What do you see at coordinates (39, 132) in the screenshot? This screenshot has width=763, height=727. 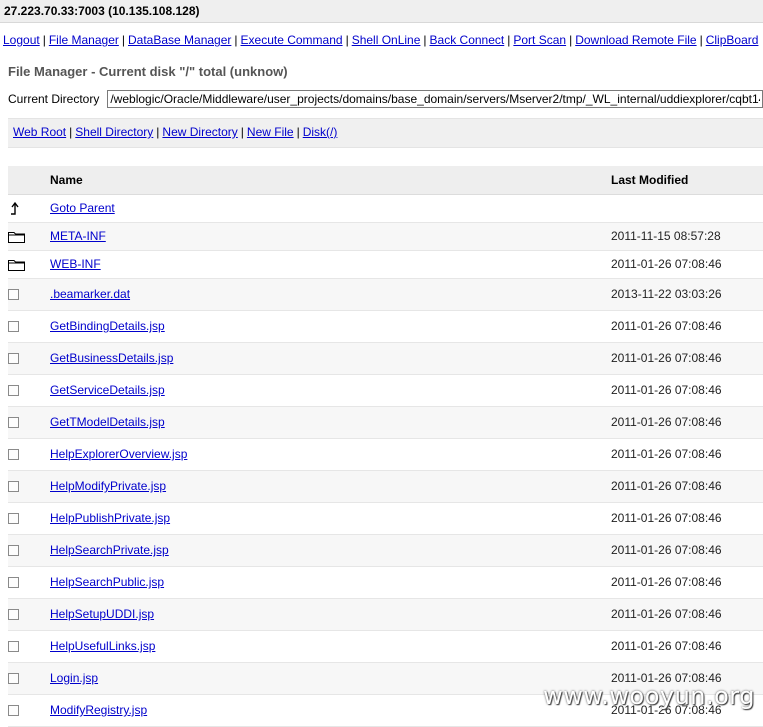 I see `web-root-link: Web Root` at bounding box center [39, 132].